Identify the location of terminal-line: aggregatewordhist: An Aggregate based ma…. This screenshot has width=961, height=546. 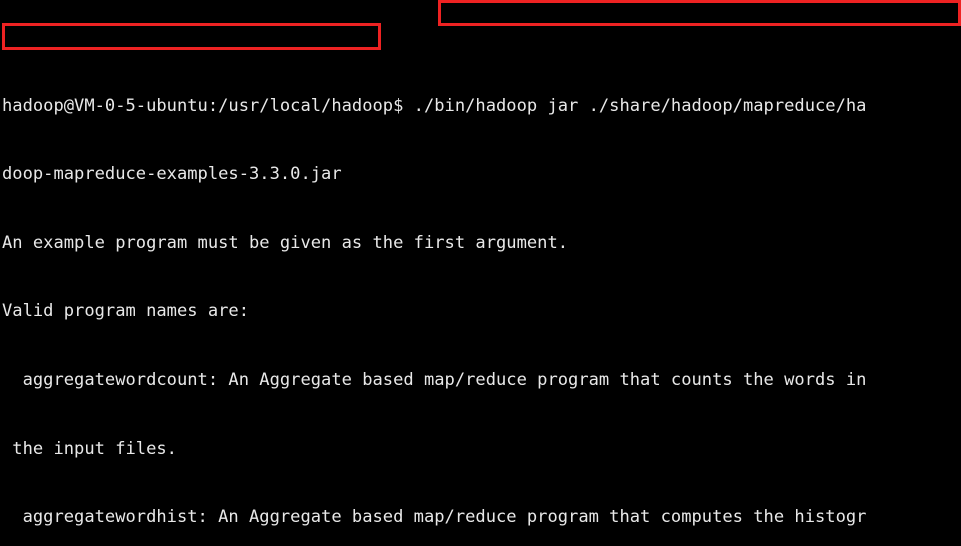
(434, 517).